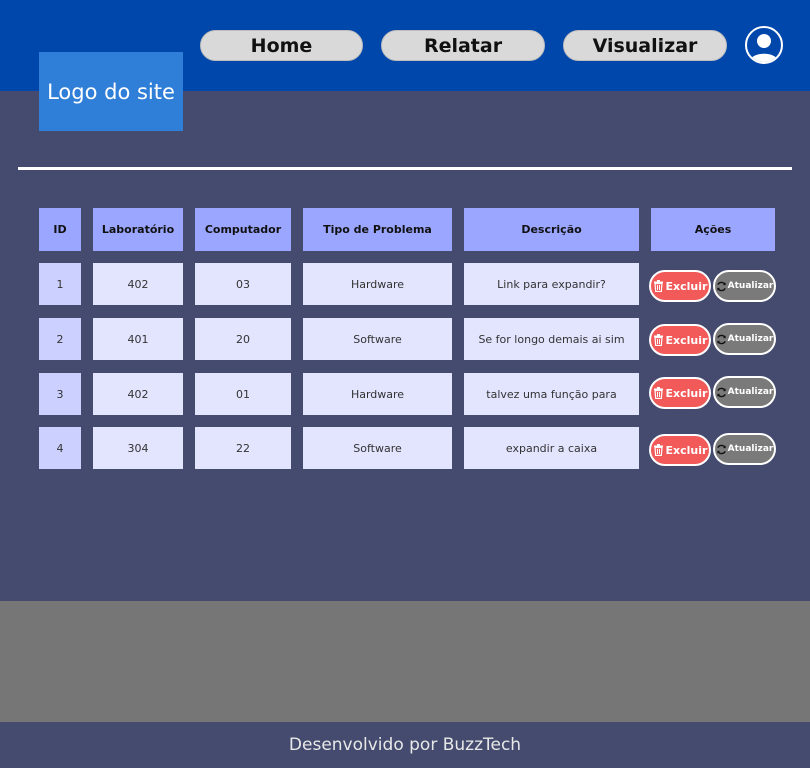 The image size is (810, 768). I want to click on table-cell-descricao: Link para expandir?, so click(551, 284).